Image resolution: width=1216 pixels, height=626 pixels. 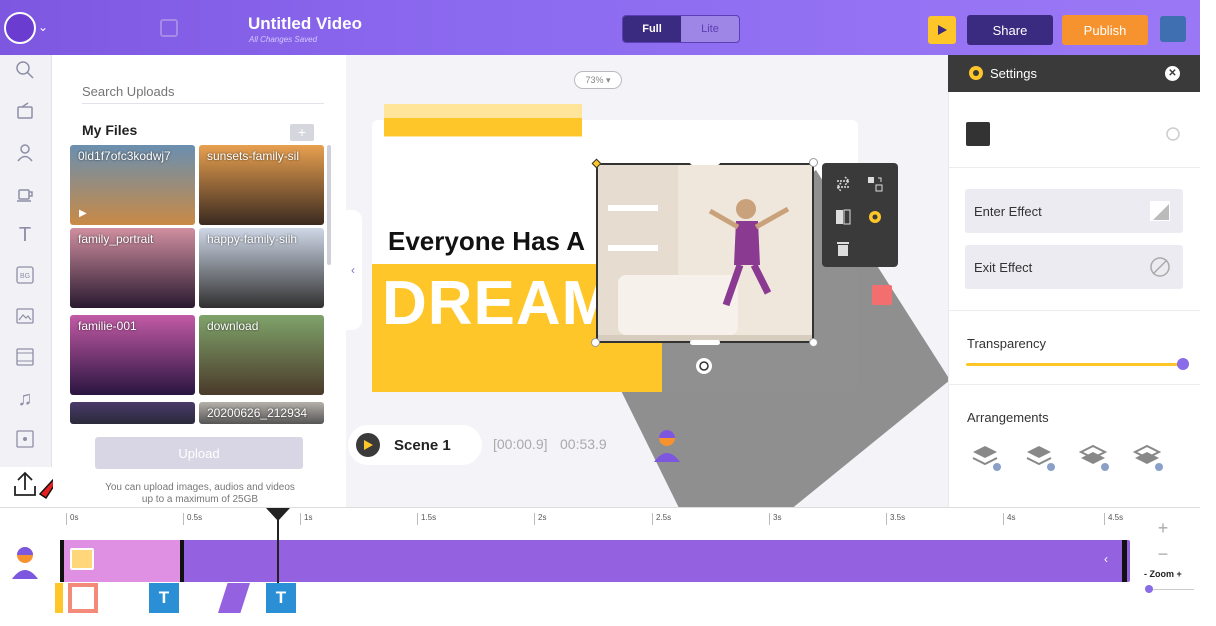 What do you see at coordinates (132, 268) in the screenshot?
I see `file-thumbnail: family_portrait` at bounding box center [132, 268].